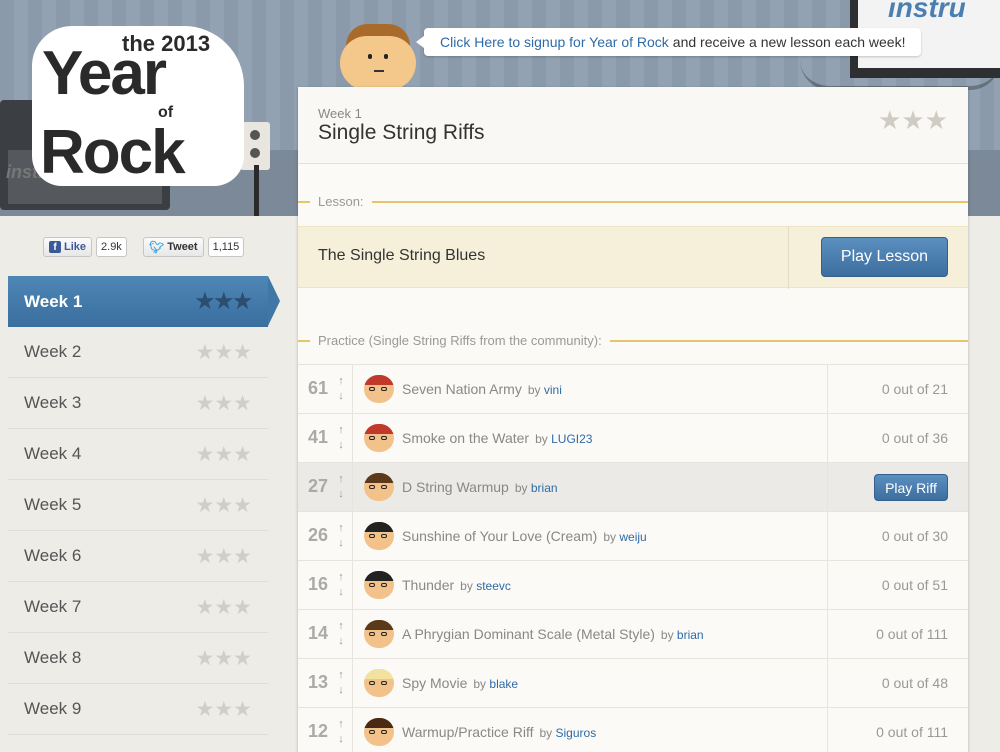  What do you see at coordinates (467, 732) in the screenshot?
I see `riff-title: Warmup/Practice Riff` at bounding box center [467, 732].